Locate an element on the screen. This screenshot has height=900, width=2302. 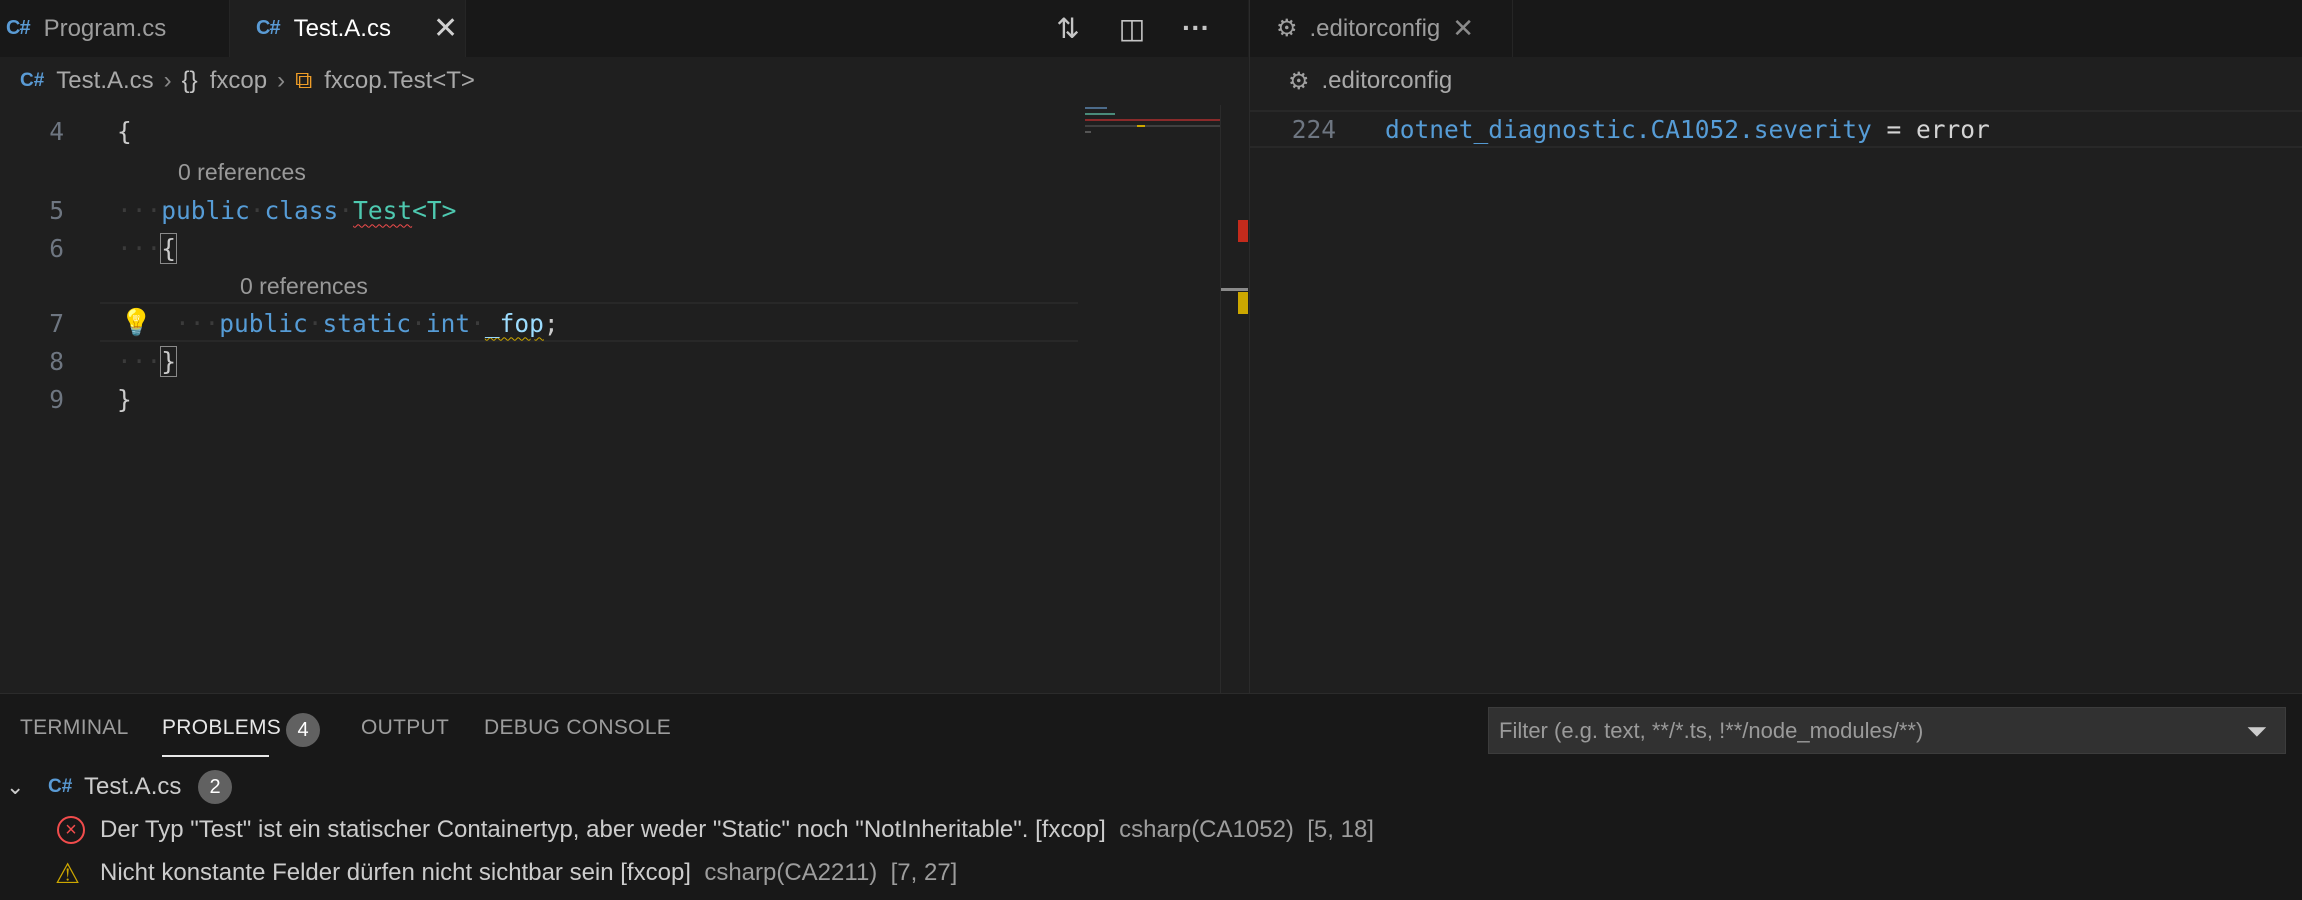
more-actions-icon: ··· is located at coordinates (1196, 28).